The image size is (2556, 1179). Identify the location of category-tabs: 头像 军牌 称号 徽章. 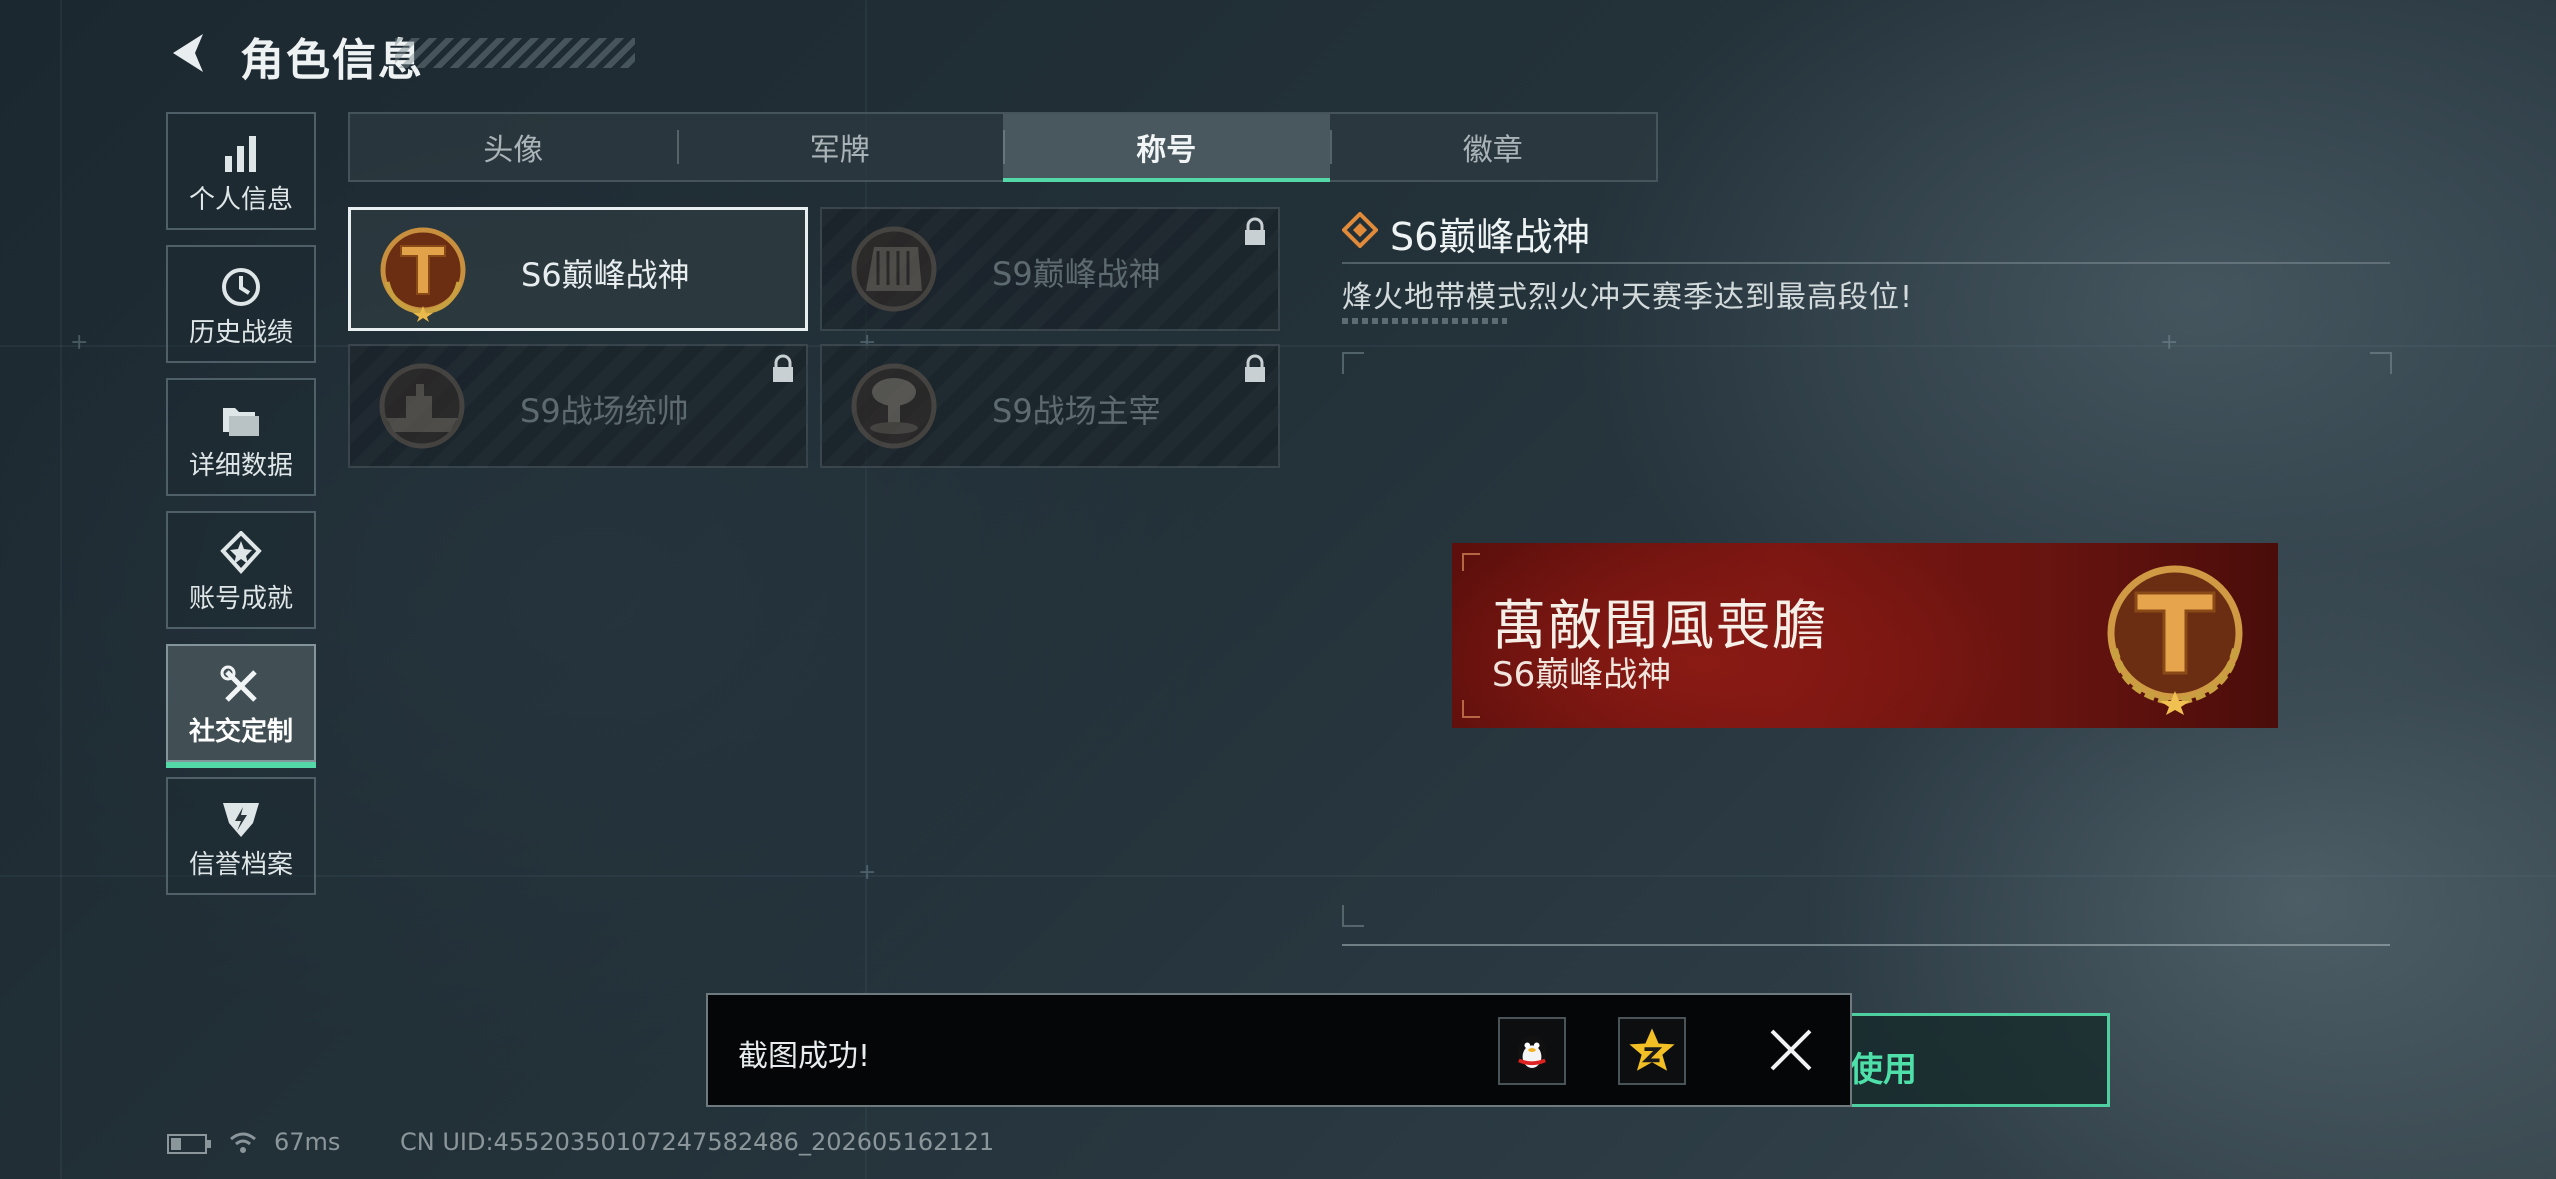
(1003, 147).